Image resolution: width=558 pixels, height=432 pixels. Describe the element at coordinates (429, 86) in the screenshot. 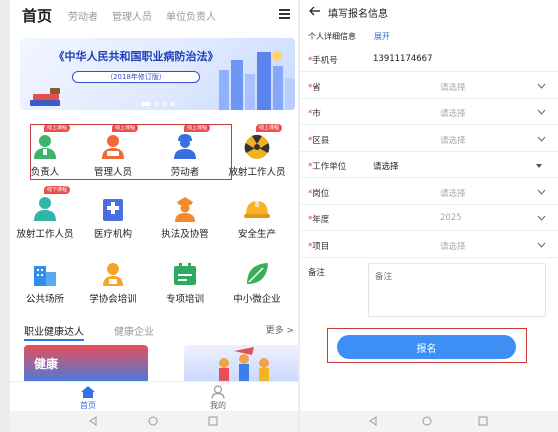

I see `form-row-province: *省 请选择` at that location.